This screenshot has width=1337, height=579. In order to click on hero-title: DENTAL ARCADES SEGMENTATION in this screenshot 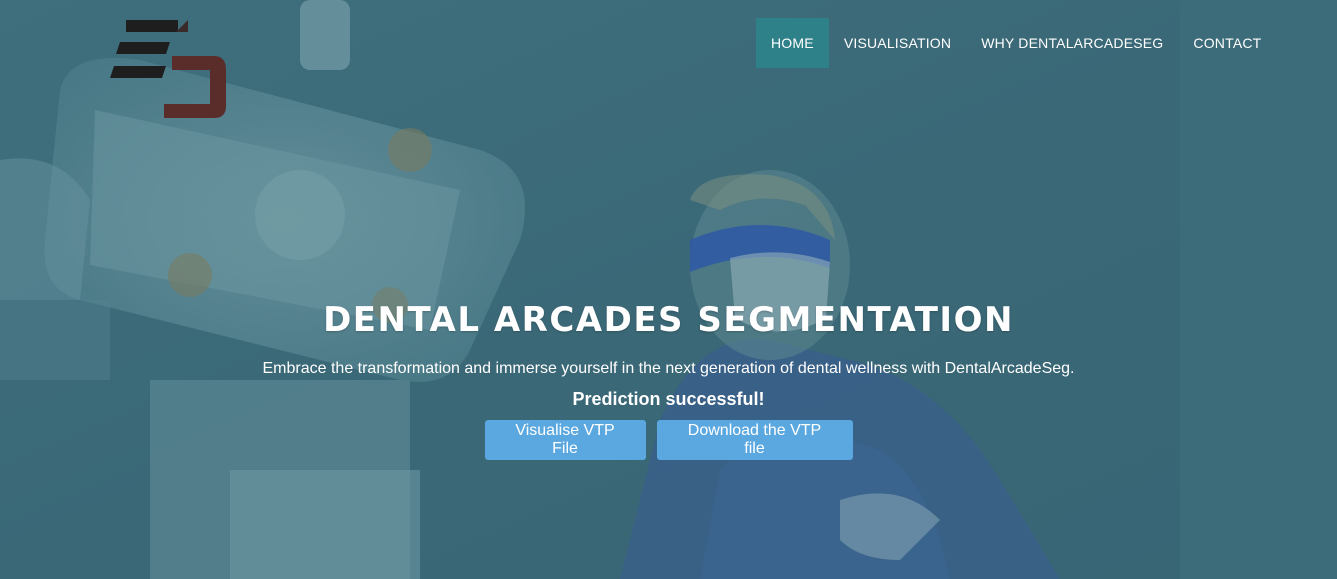, I will do `click(668, 320)`.